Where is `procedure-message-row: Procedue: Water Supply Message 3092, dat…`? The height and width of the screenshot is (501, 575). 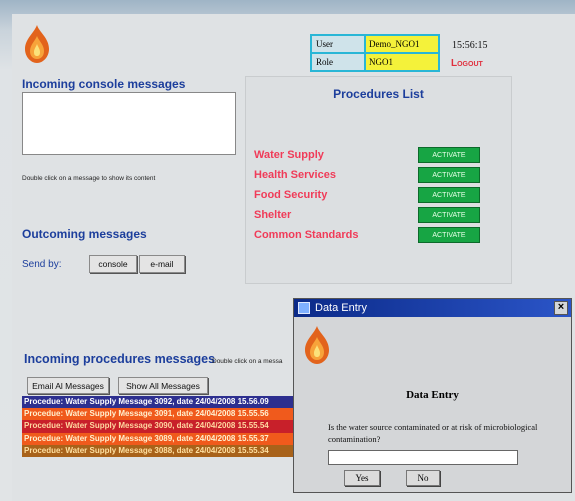
procedure-message-row: Procedue: Water Supply Message 3092, dat… is located at coordinates (158, 402).